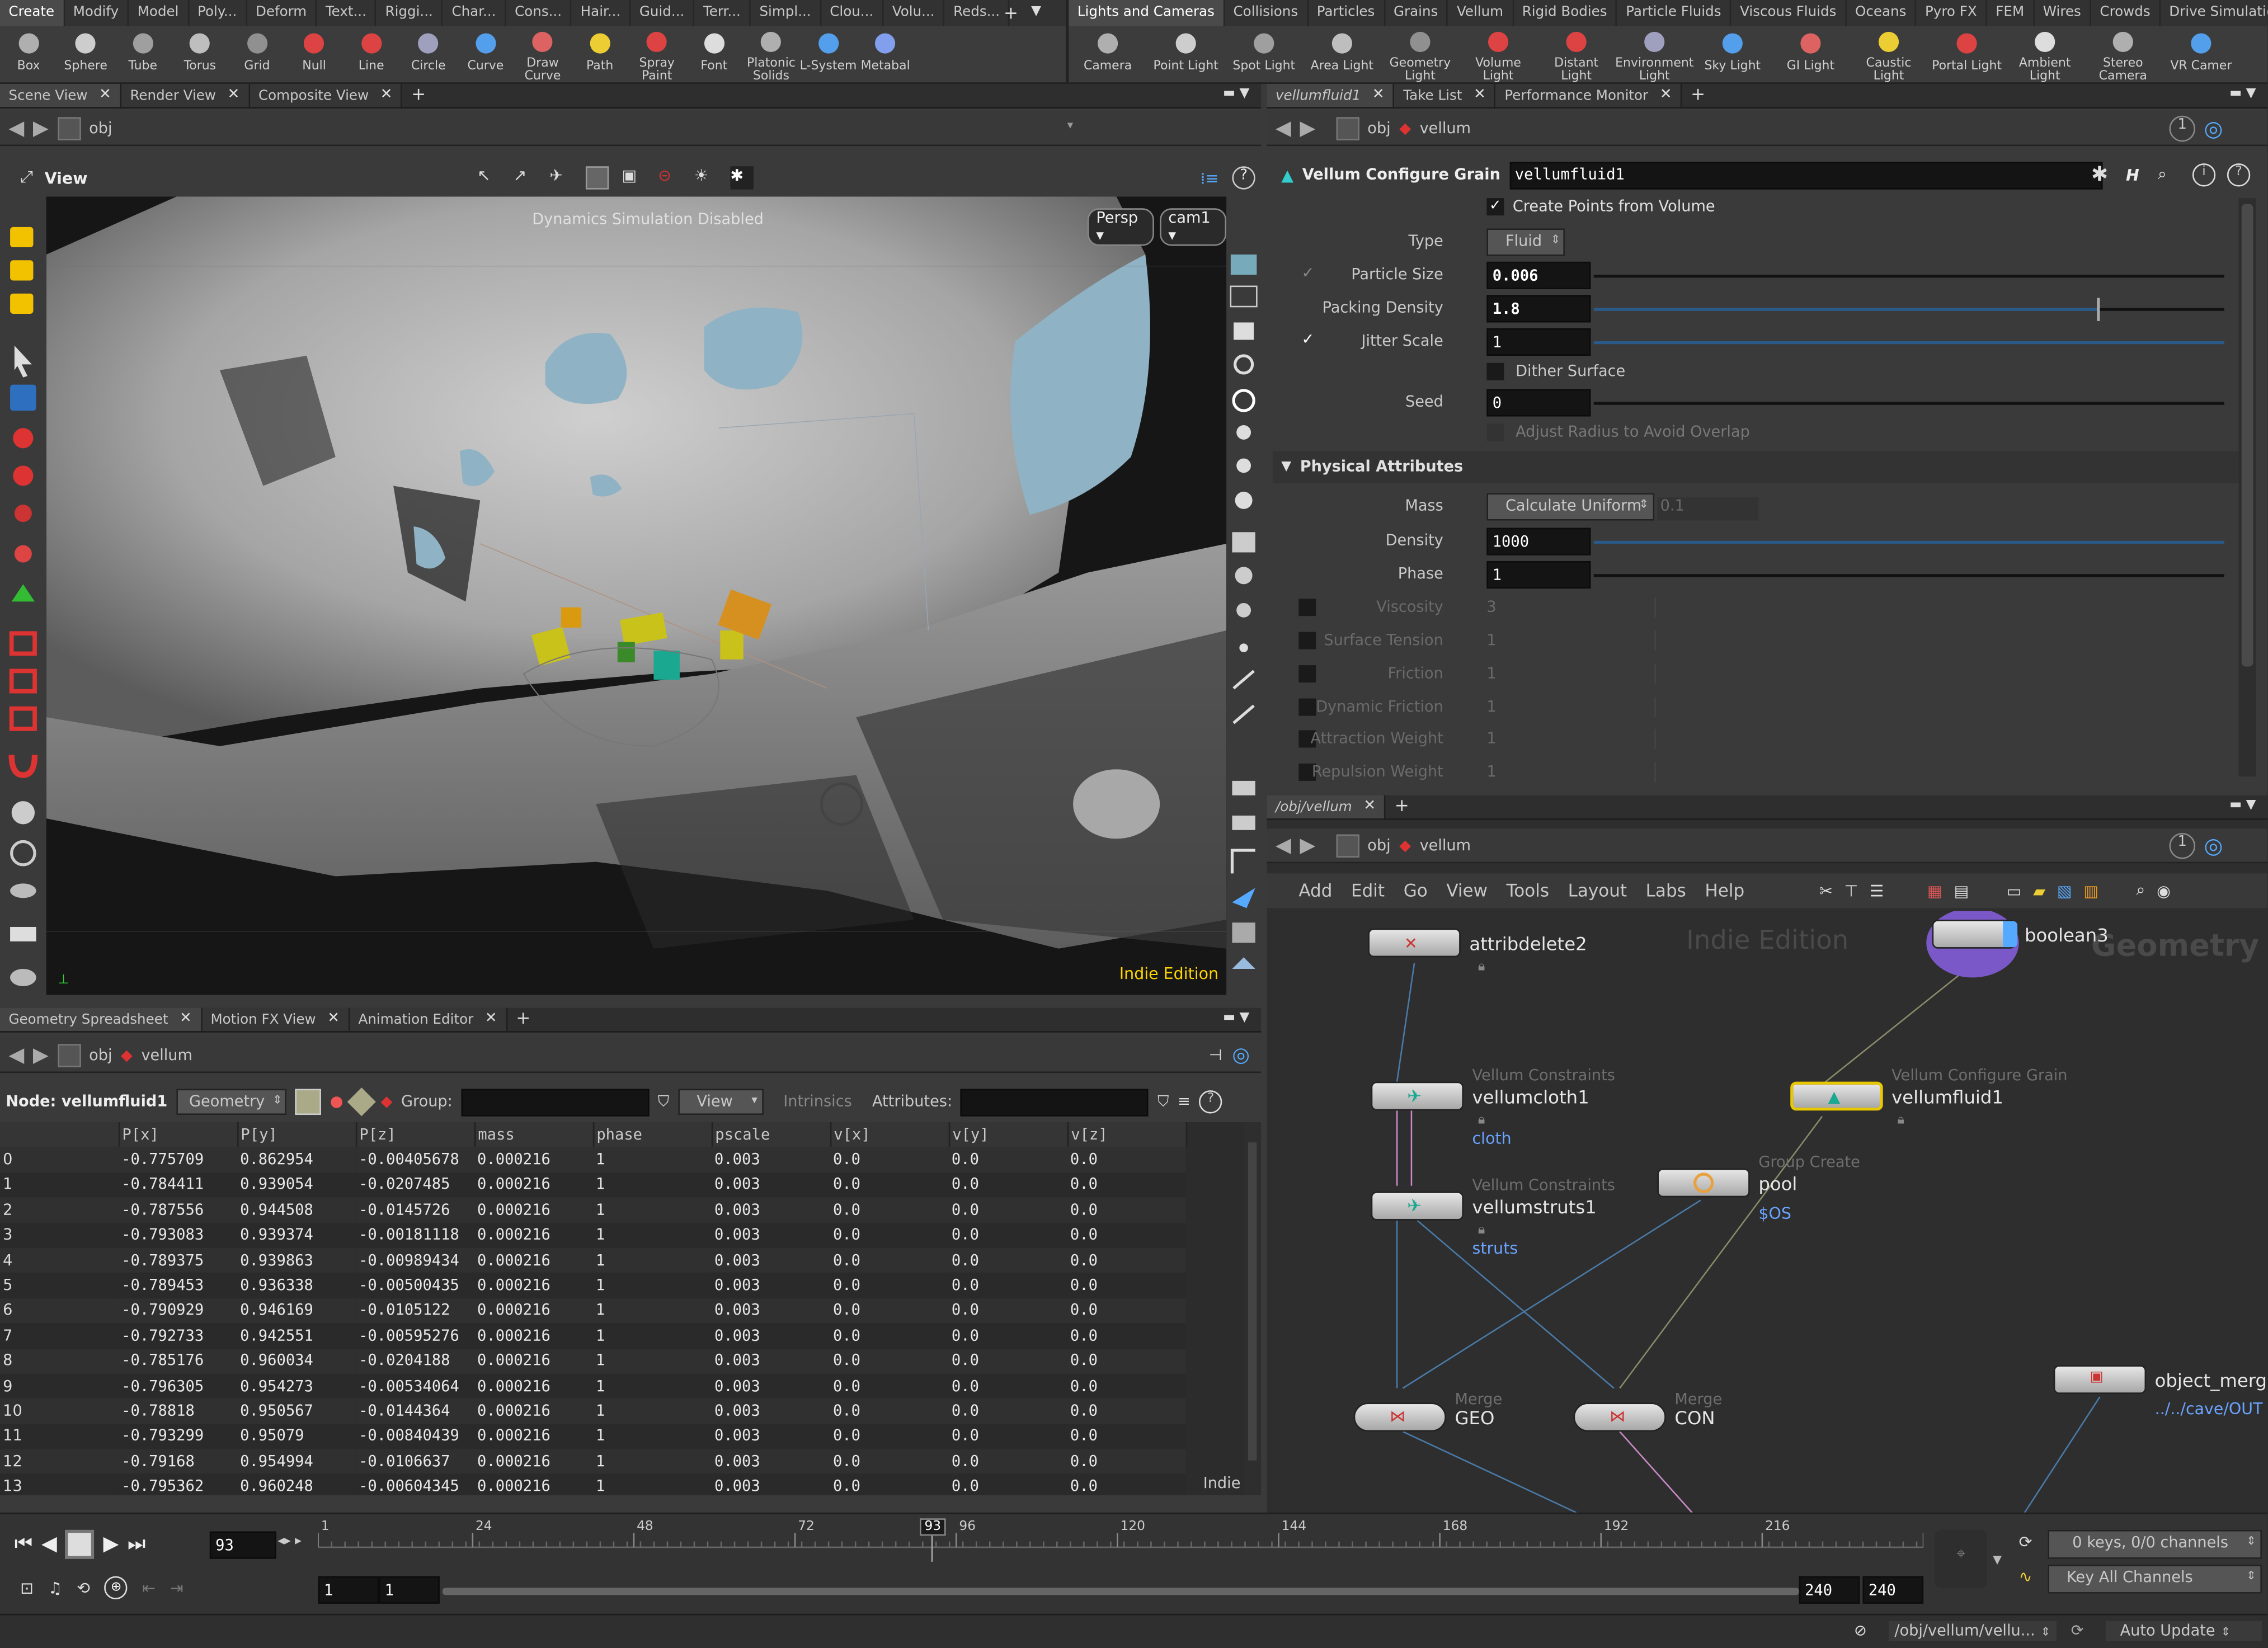 The width and height of the screenshot is (2268, 1648). I want to click on particle-size-slider, so click(1908, 276).